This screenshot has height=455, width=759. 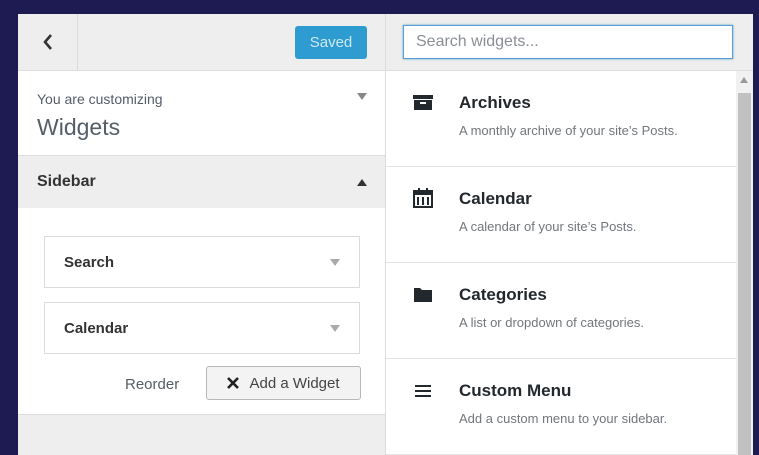 I want to click on search-input, so click(x=568, y=42).